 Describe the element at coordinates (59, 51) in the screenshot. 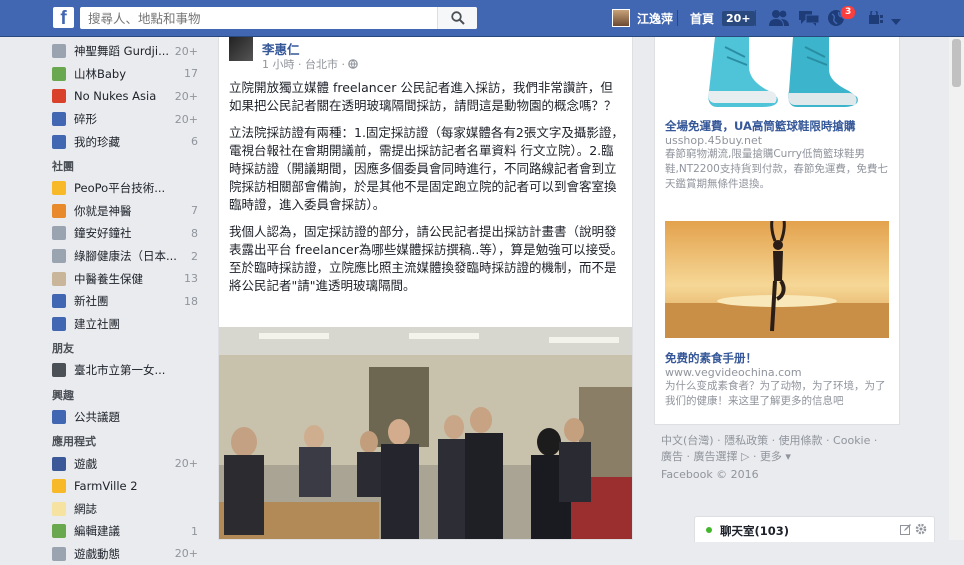

I see `people-icon` at that location.